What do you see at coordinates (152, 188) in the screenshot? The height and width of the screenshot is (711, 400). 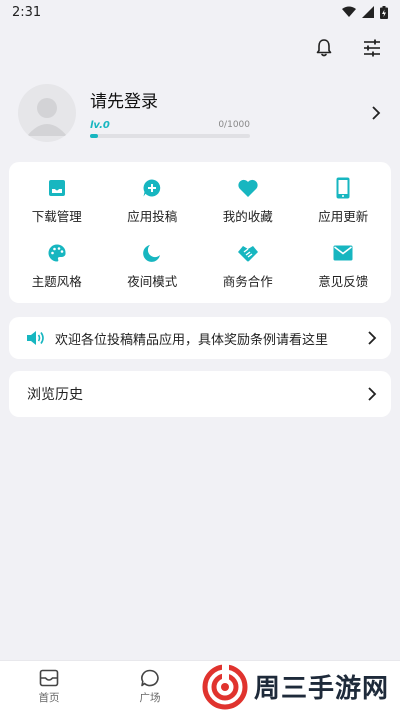 I see `chat-plus-icon` at bounding box center [152, 188].